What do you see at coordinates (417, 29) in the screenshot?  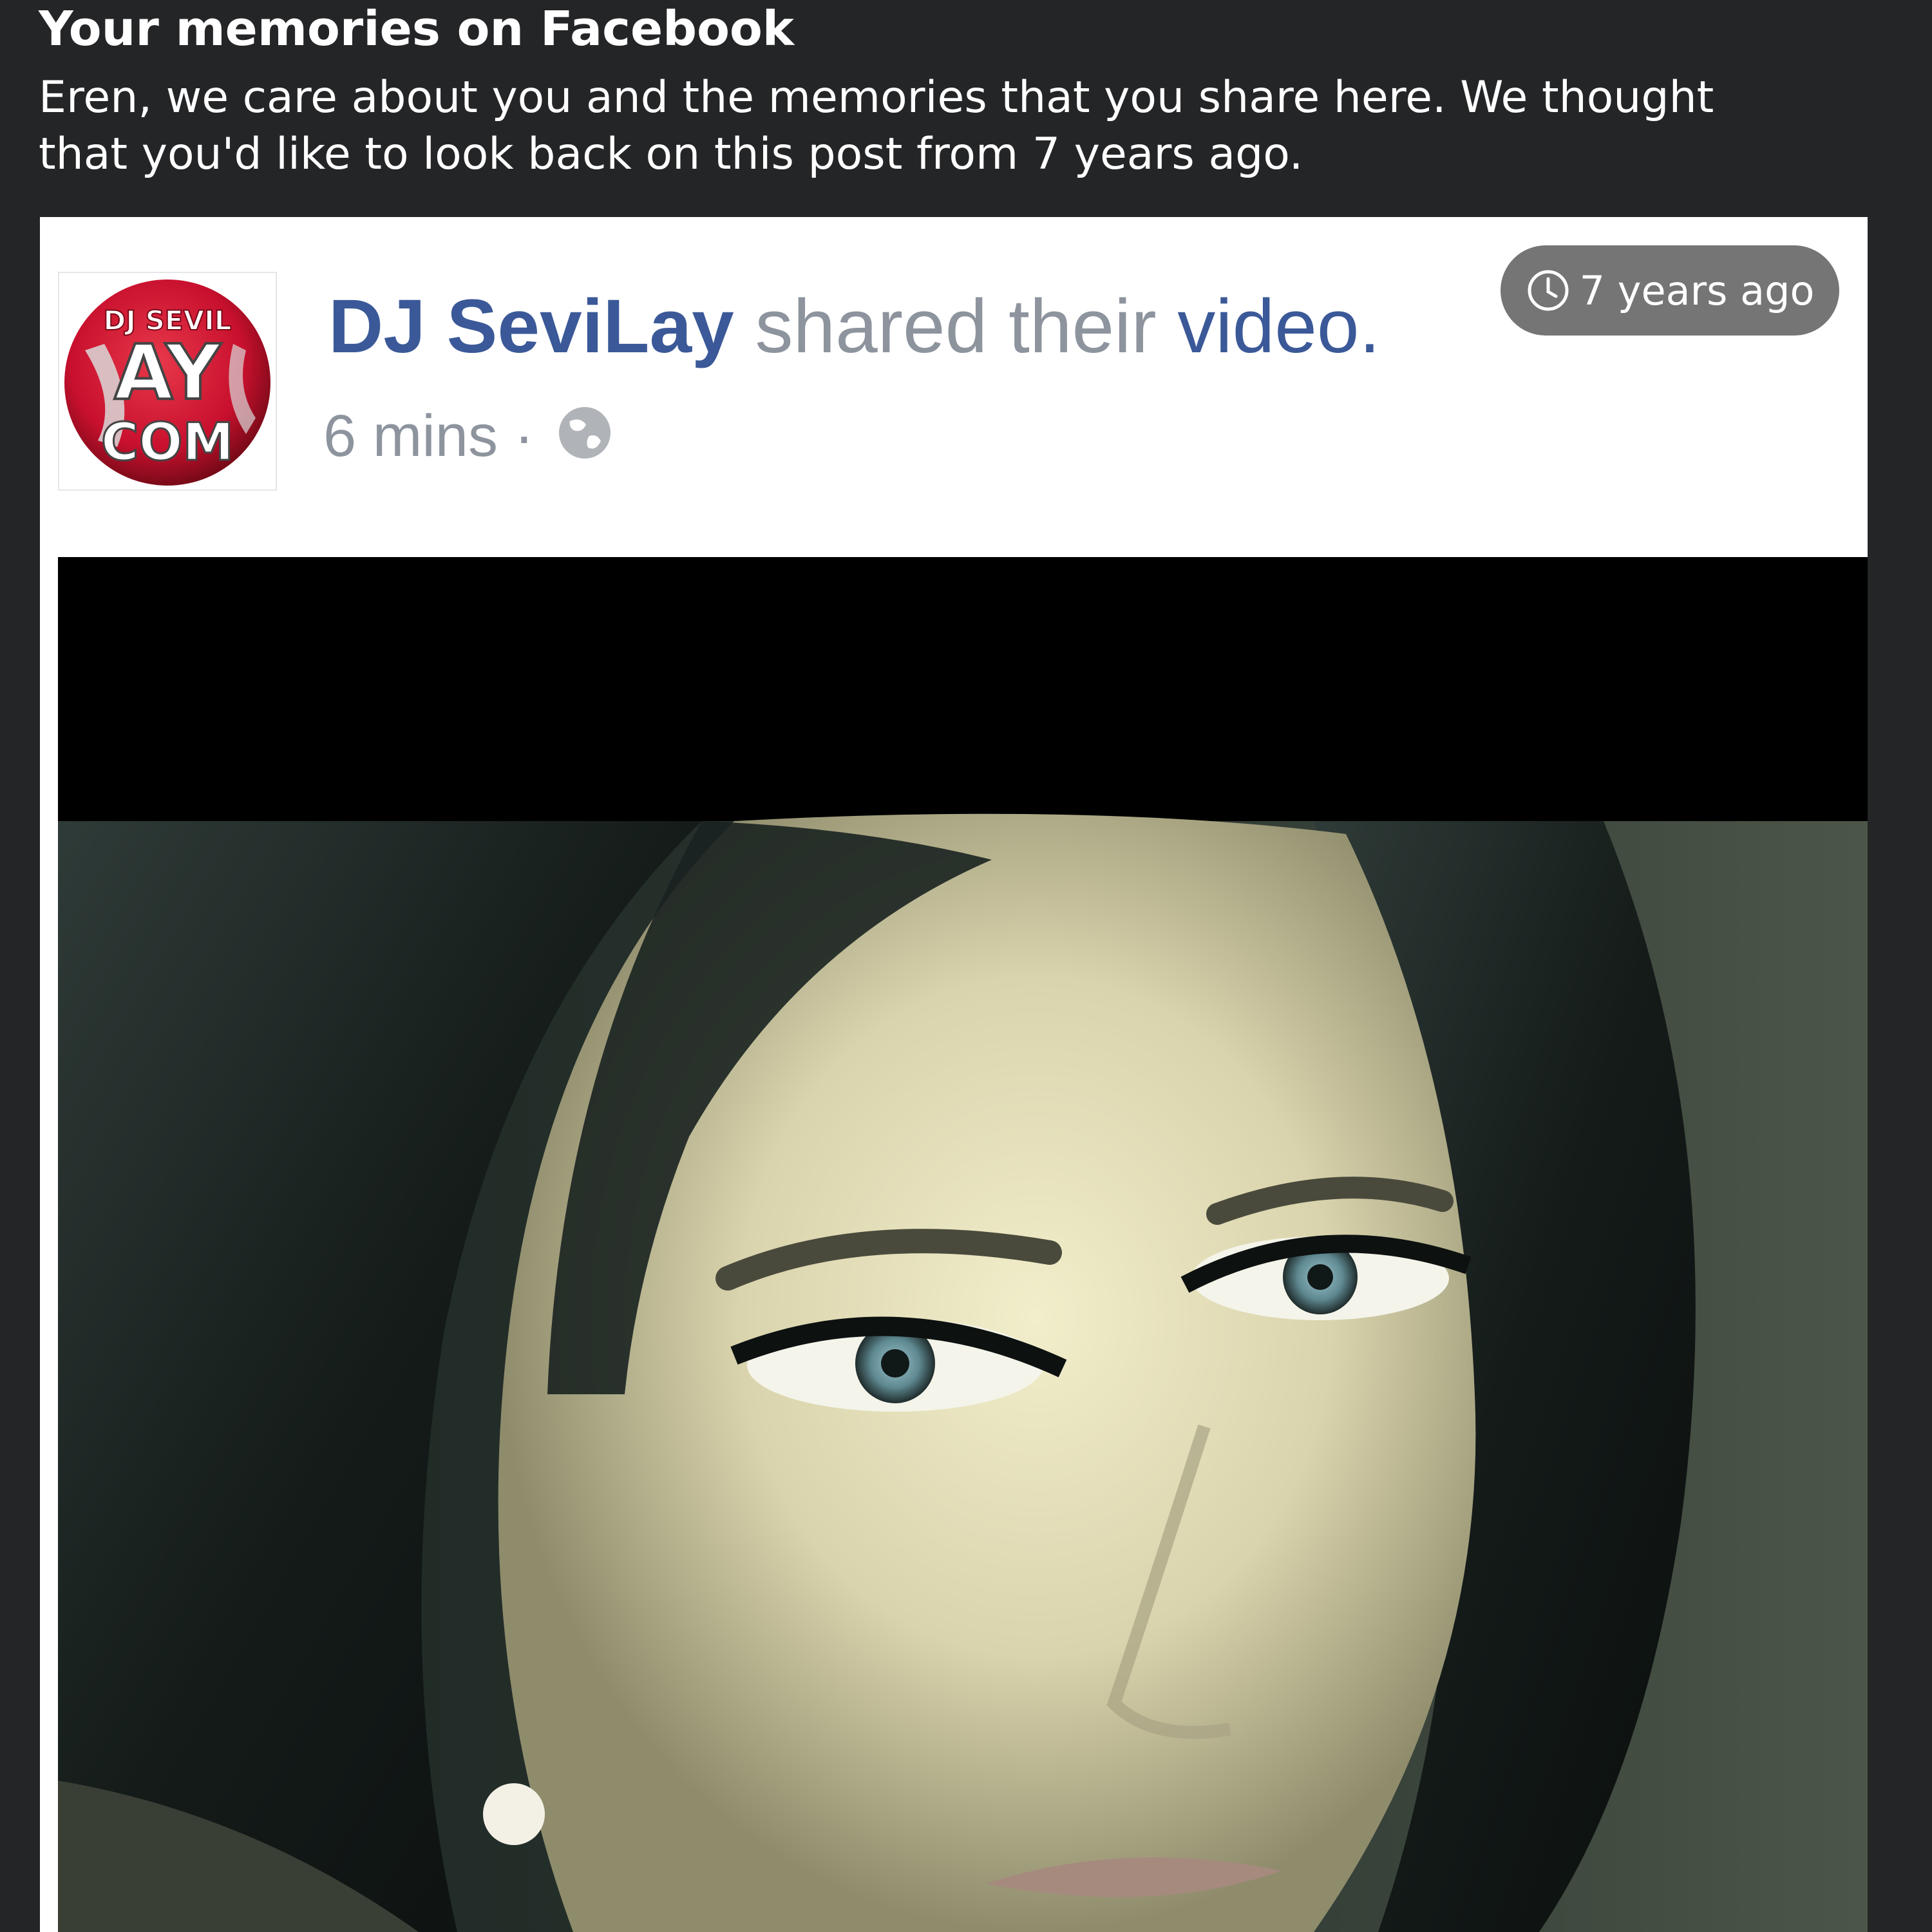 I see `memories-title: Your memories on Facebook` at bounding box center [417, 29].